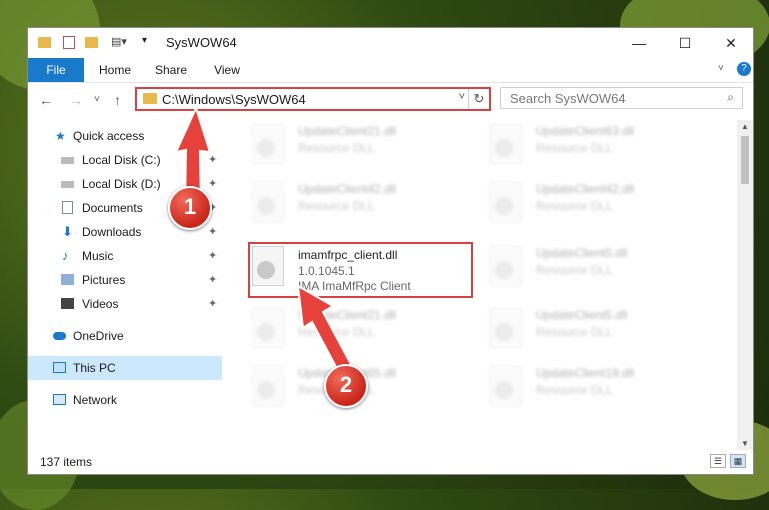  Describe the element at coordinates (585, 373) in the screenshot. I see `file-name: UpdateClient19.dll` at that location.